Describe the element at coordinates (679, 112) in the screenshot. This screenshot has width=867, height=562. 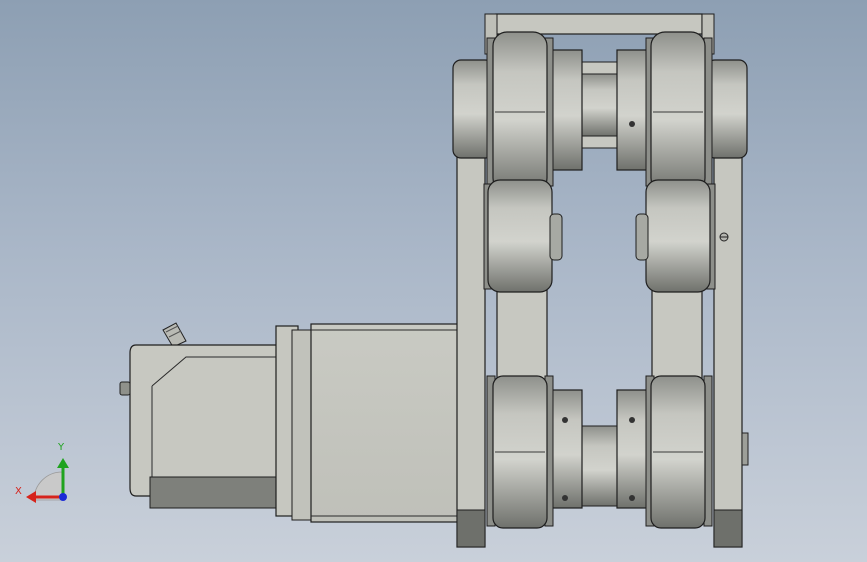
I see `belt-pulley-top-right` at that location.